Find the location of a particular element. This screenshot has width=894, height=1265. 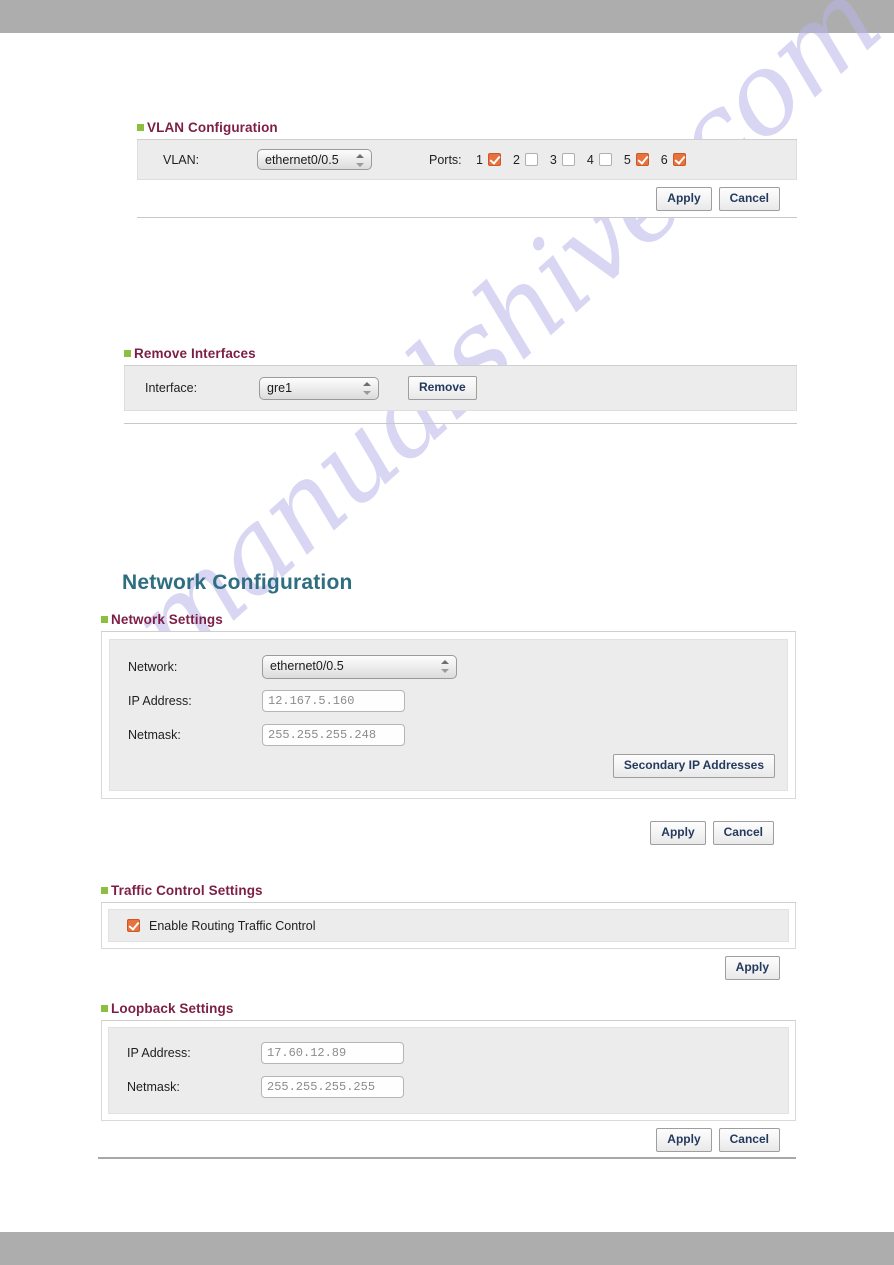

page-title: Network Configuration is located at coordinates (237, 582).